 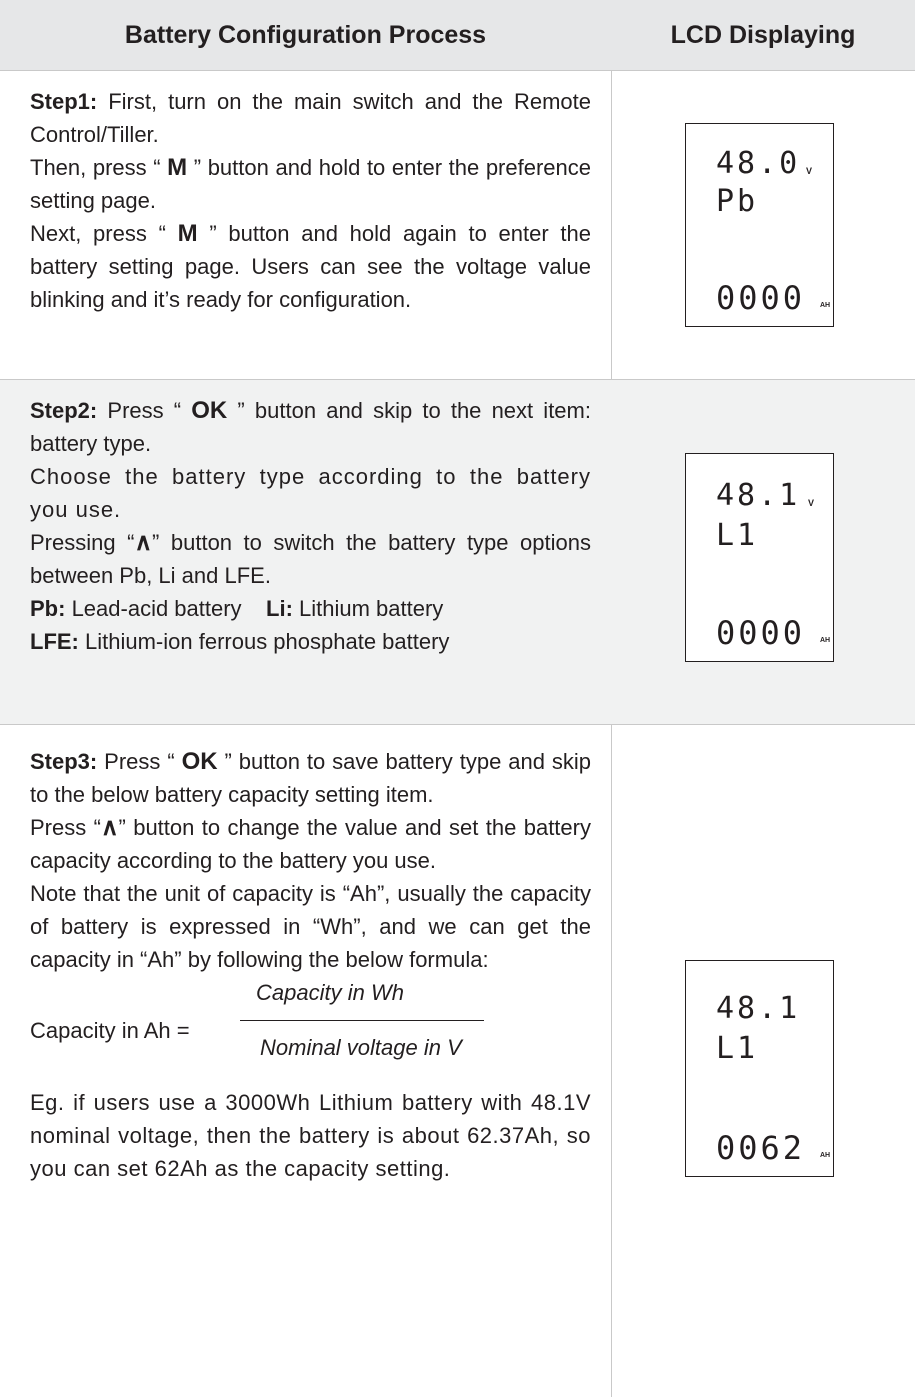 What do you see at coordinates (110, 1030) in the screenshot?
I see `formula-lhs: Capacity in Ah =` at bounding box center [110, 1030].